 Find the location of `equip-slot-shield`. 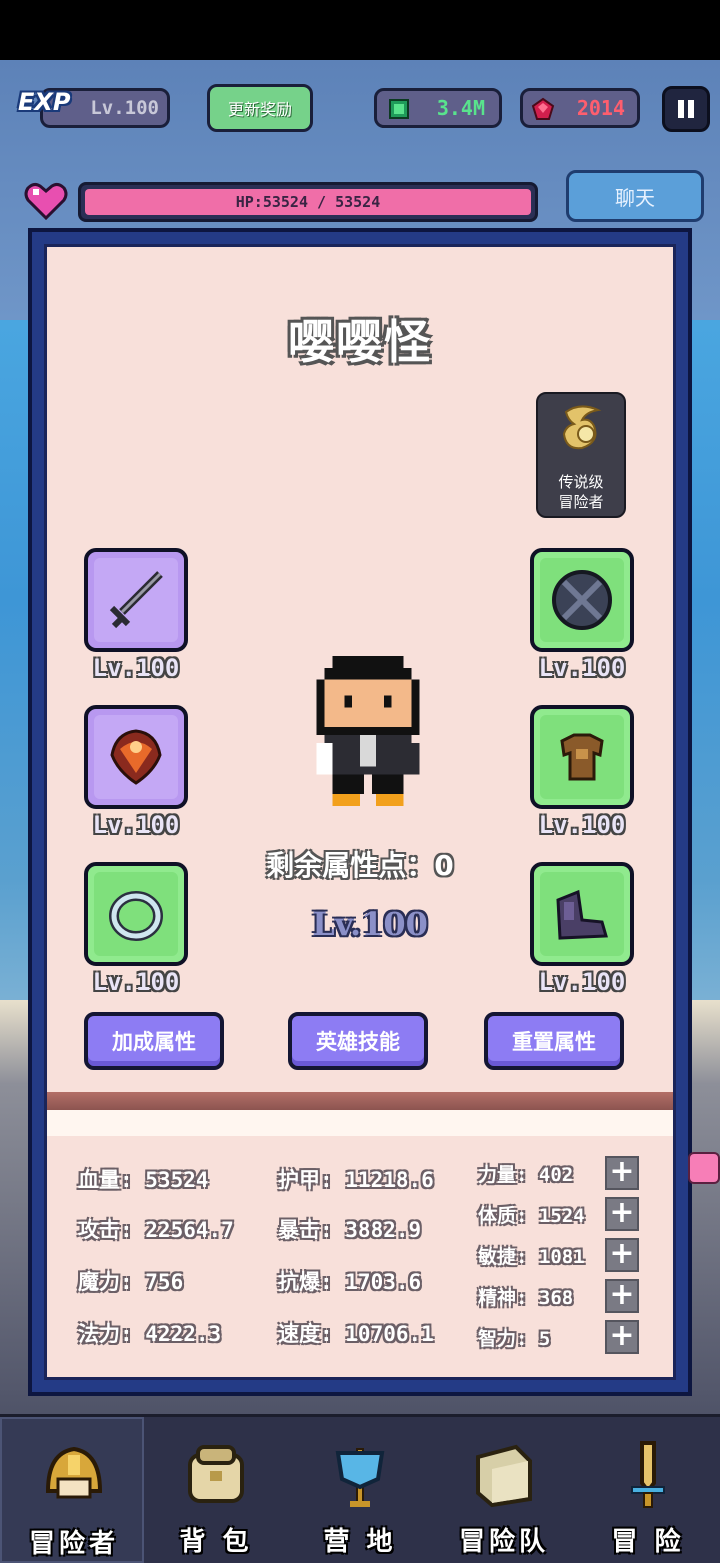

equip-slot-shield is located at coordinates (582, 600).